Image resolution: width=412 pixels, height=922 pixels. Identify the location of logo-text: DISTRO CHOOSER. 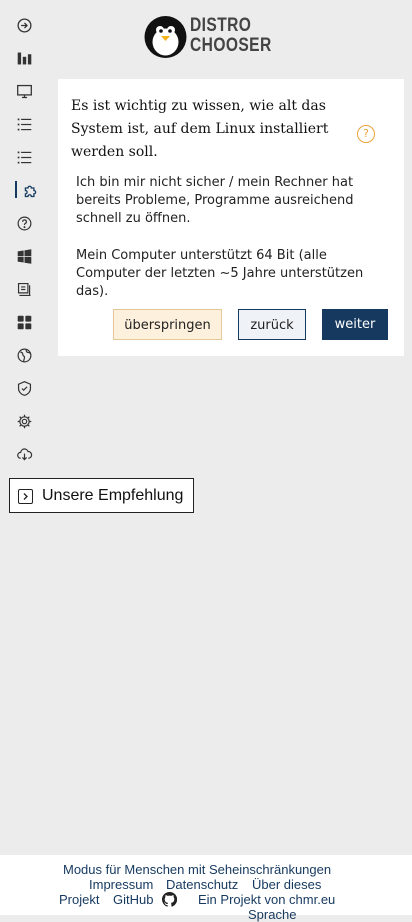
(231, 36).